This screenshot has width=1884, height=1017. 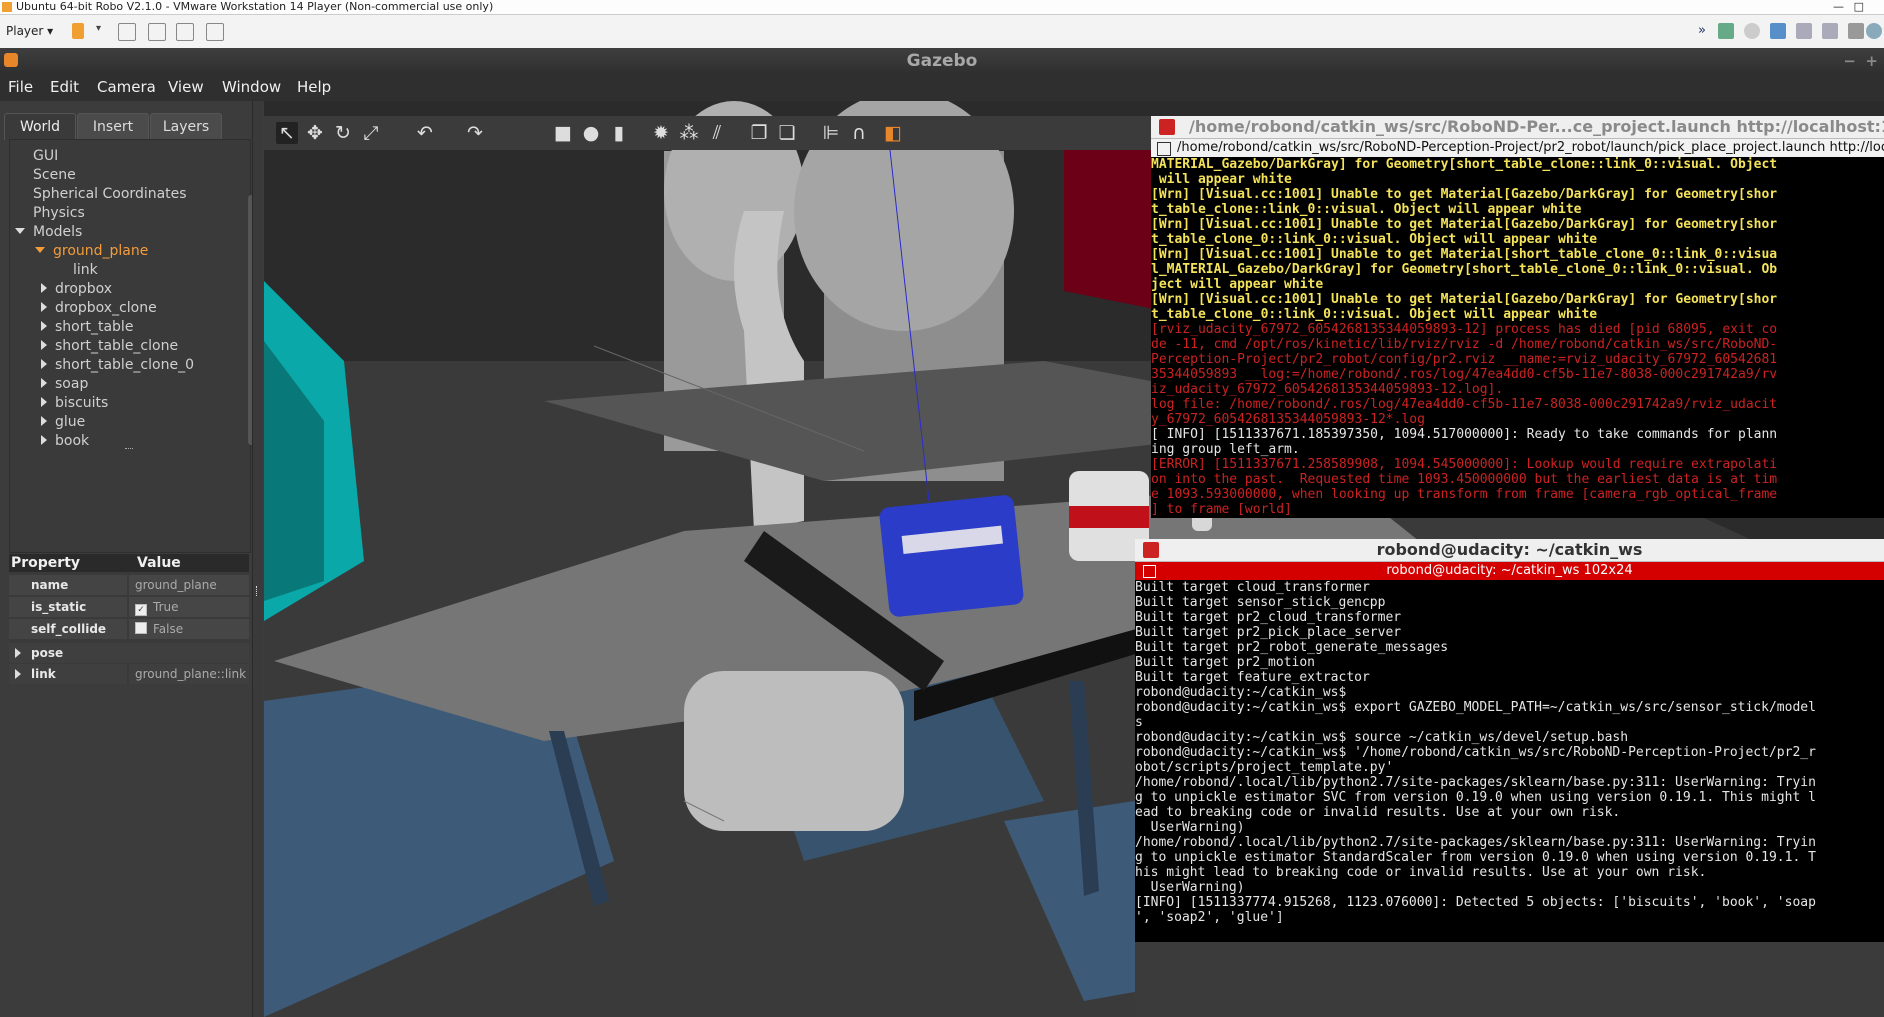 I want to click on undo-icon: ↶, so click(x=425, y=133).